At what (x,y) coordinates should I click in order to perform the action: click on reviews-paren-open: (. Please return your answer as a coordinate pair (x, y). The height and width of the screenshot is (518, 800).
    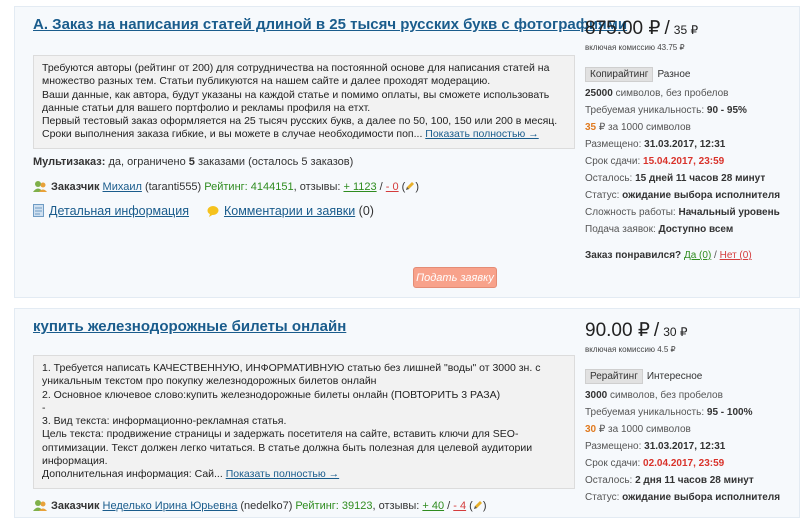
    Looking at the image, I should click on (402, 187).